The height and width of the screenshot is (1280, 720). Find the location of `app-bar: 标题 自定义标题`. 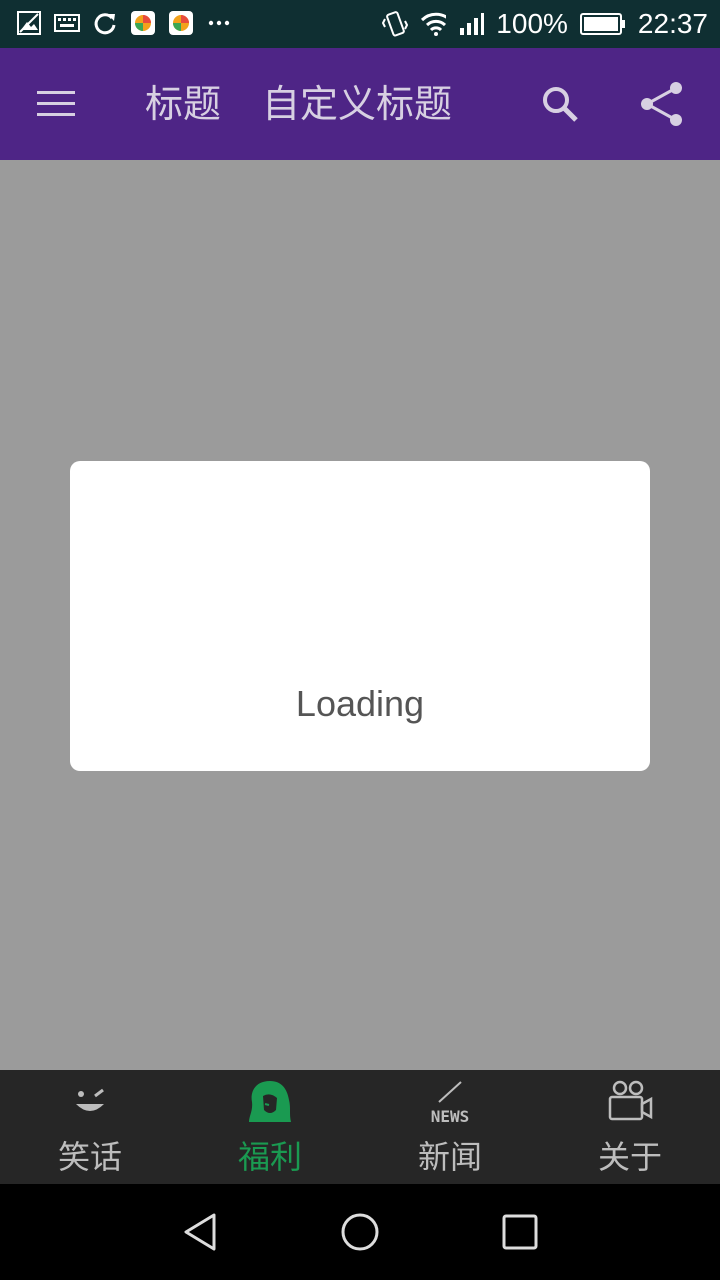

app-bar: 标题 自定义标题 is located at coordinates (360, 104).